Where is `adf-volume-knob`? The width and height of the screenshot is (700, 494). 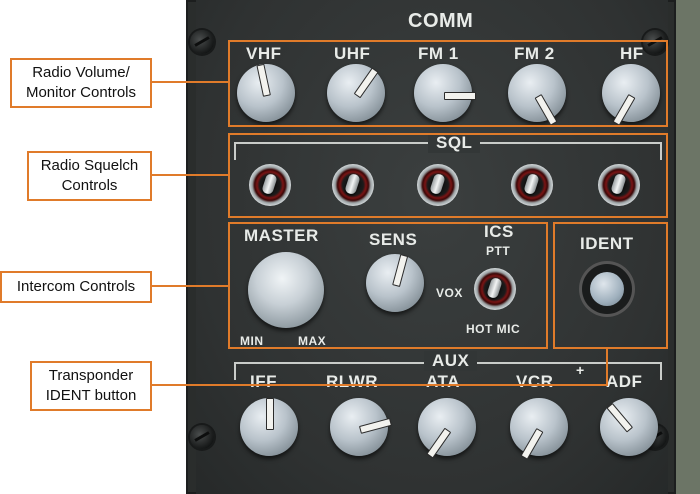 adf-volume-knob is located at coordinates (629, 427).